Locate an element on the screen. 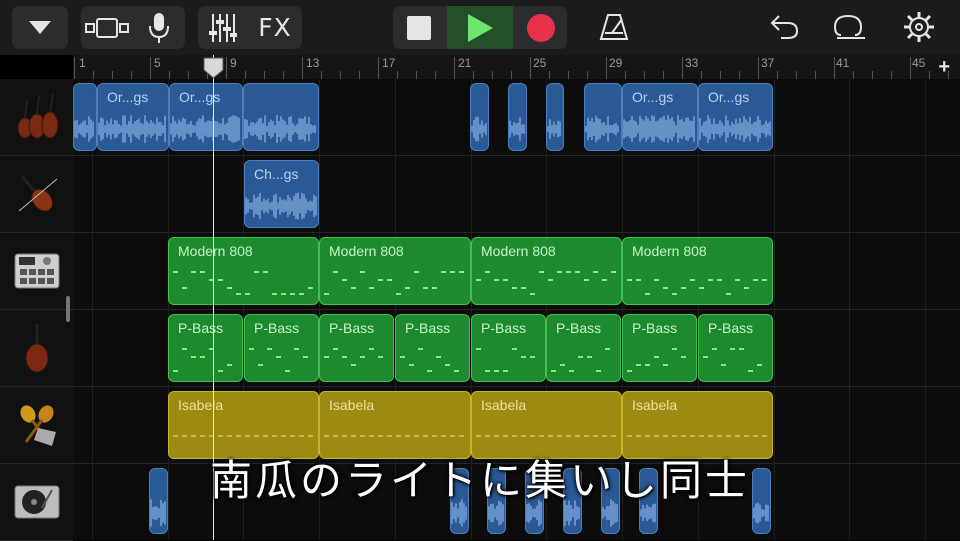 The width and height of the screenshot is (960, 541). undo-button is located at coordinates (784, 27).